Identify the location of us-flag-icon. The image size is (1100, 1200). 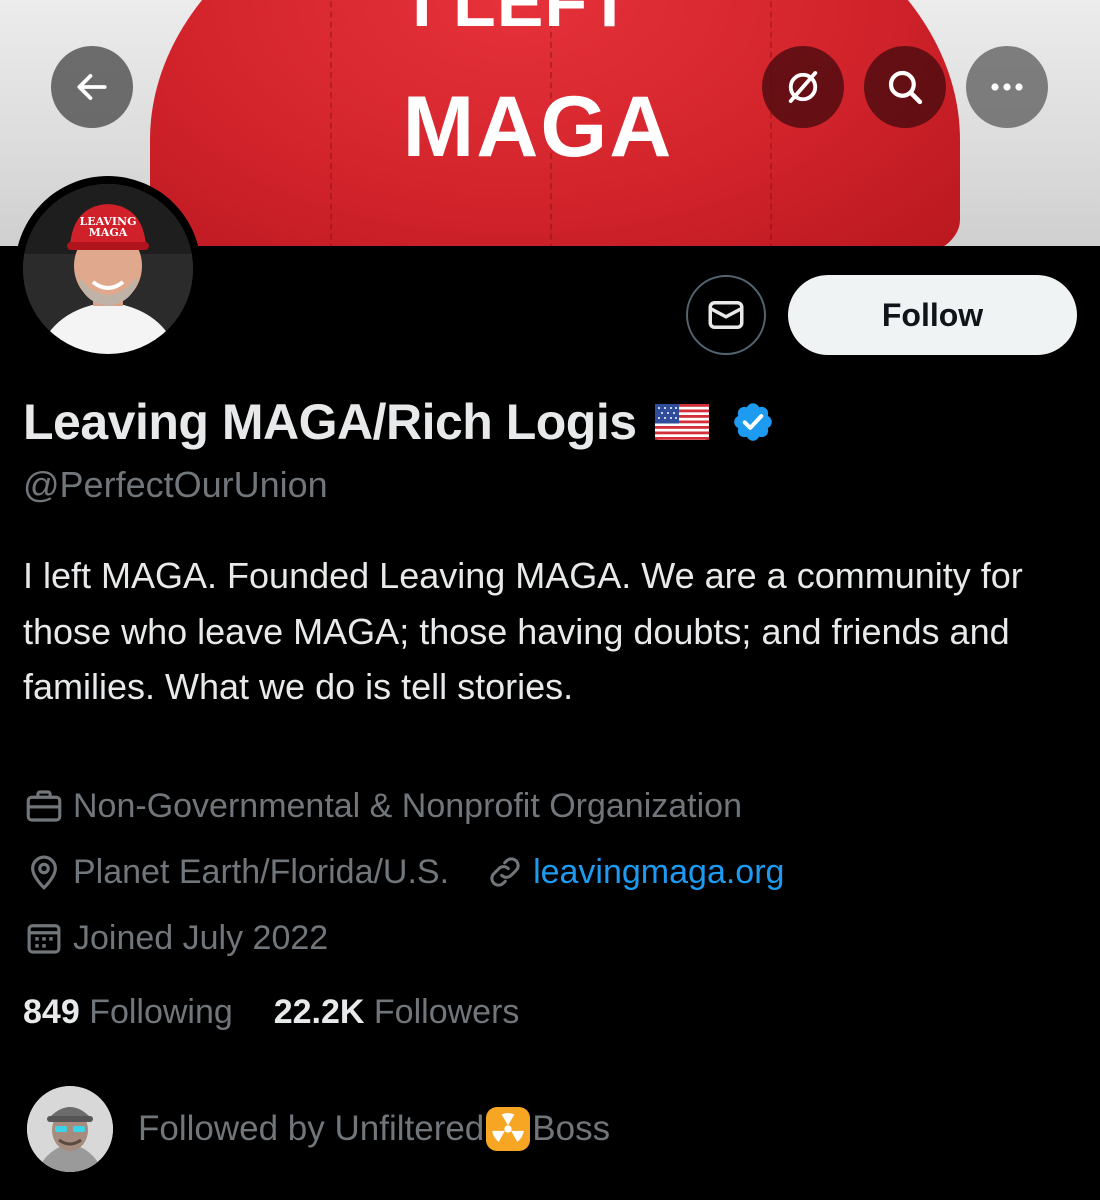
(681, 422).